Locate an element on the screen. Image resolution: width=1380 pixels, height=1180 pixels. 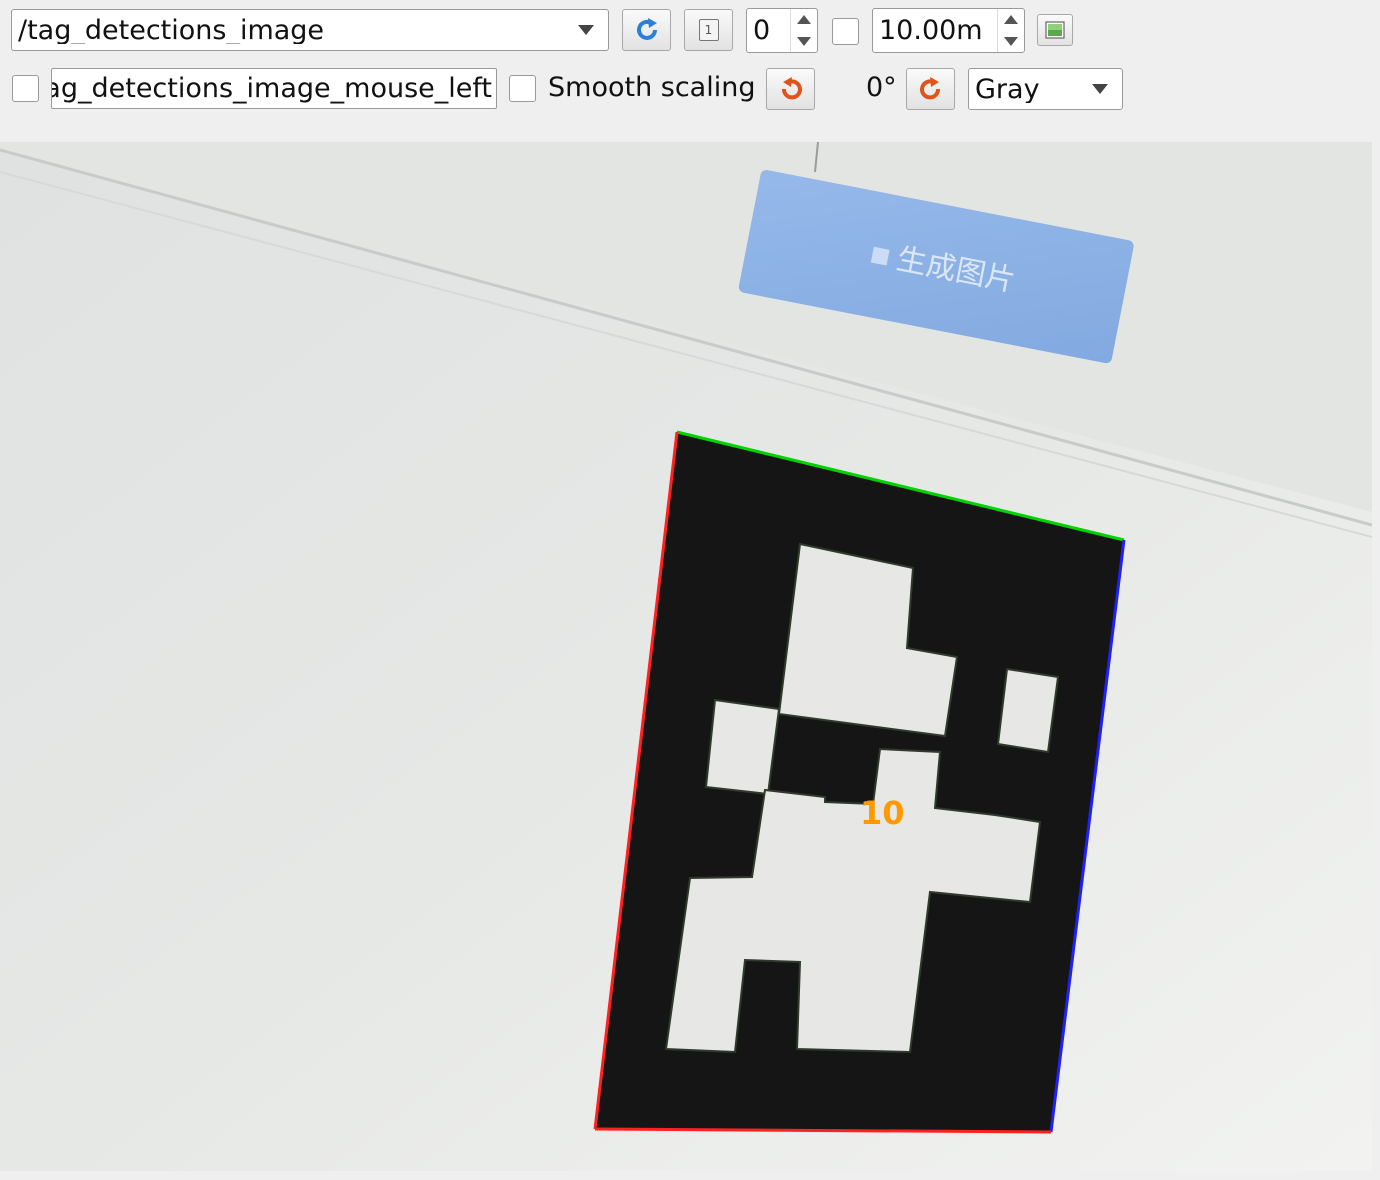
time-window-checkbox is located at coordinates (845, 31).